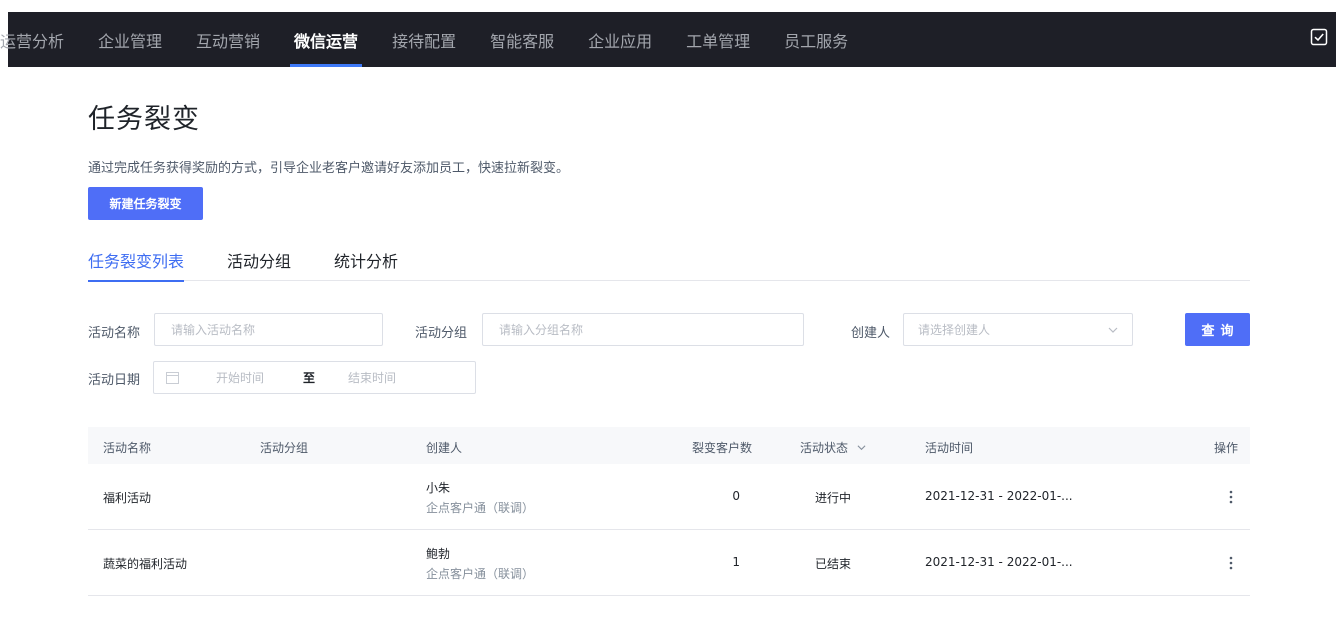  What do you see at coordinates (643, 329) in the screenshot?
I see `activity-group-input` at bounding box center [643, 329].